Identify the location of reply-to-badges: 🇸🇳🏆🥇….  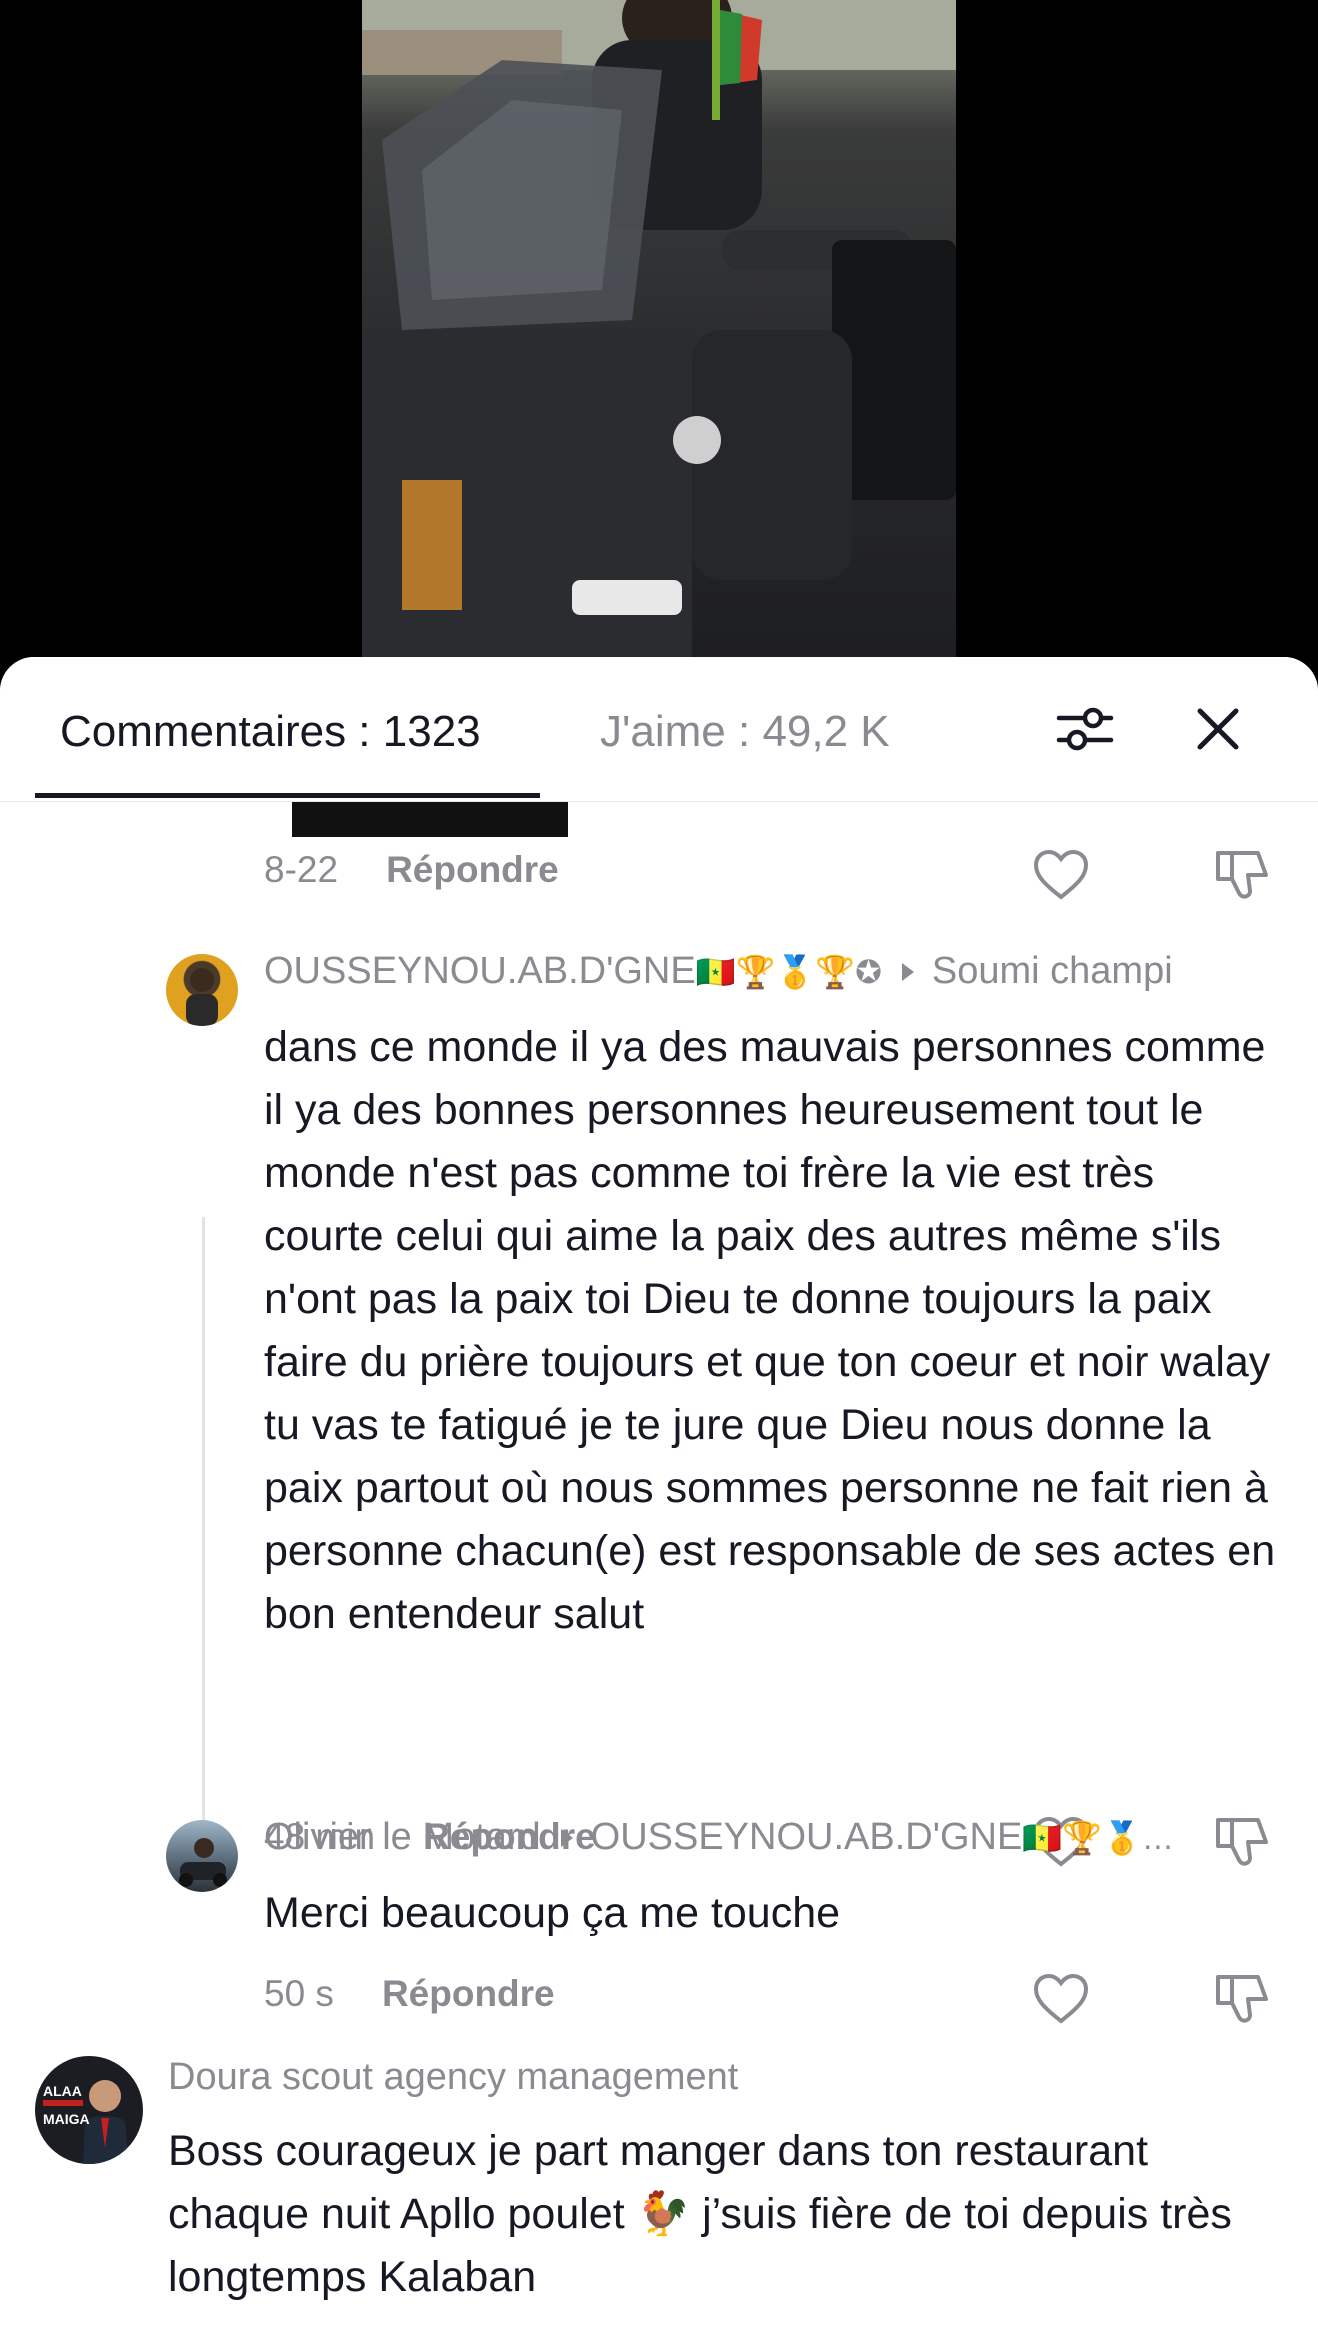
(1098, 1837).